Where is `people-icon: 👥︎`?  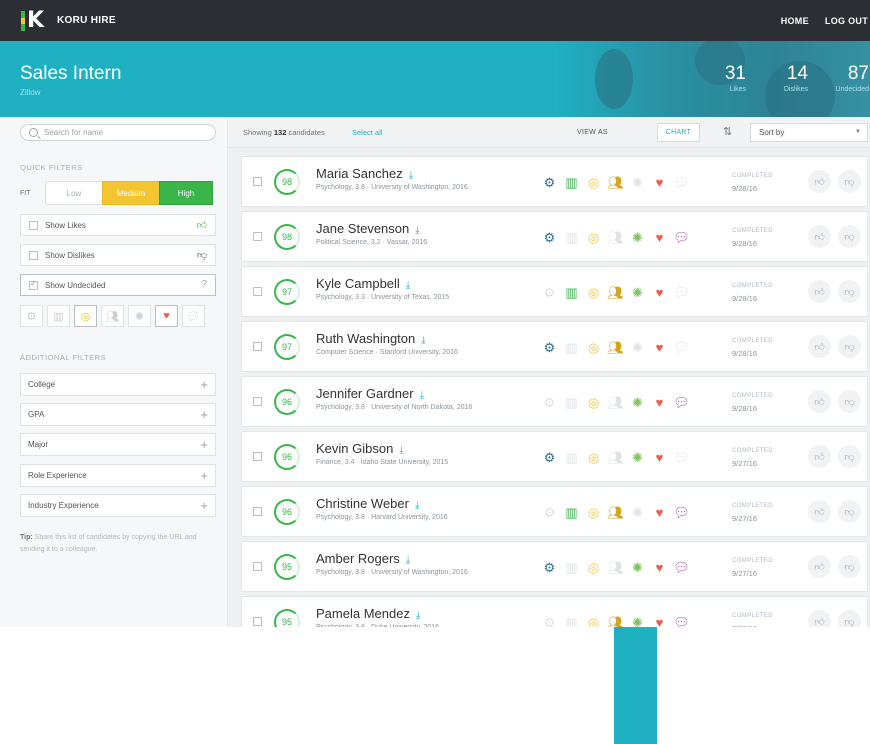 people-icon: 👥︎ is located at coordinates (112, 316).